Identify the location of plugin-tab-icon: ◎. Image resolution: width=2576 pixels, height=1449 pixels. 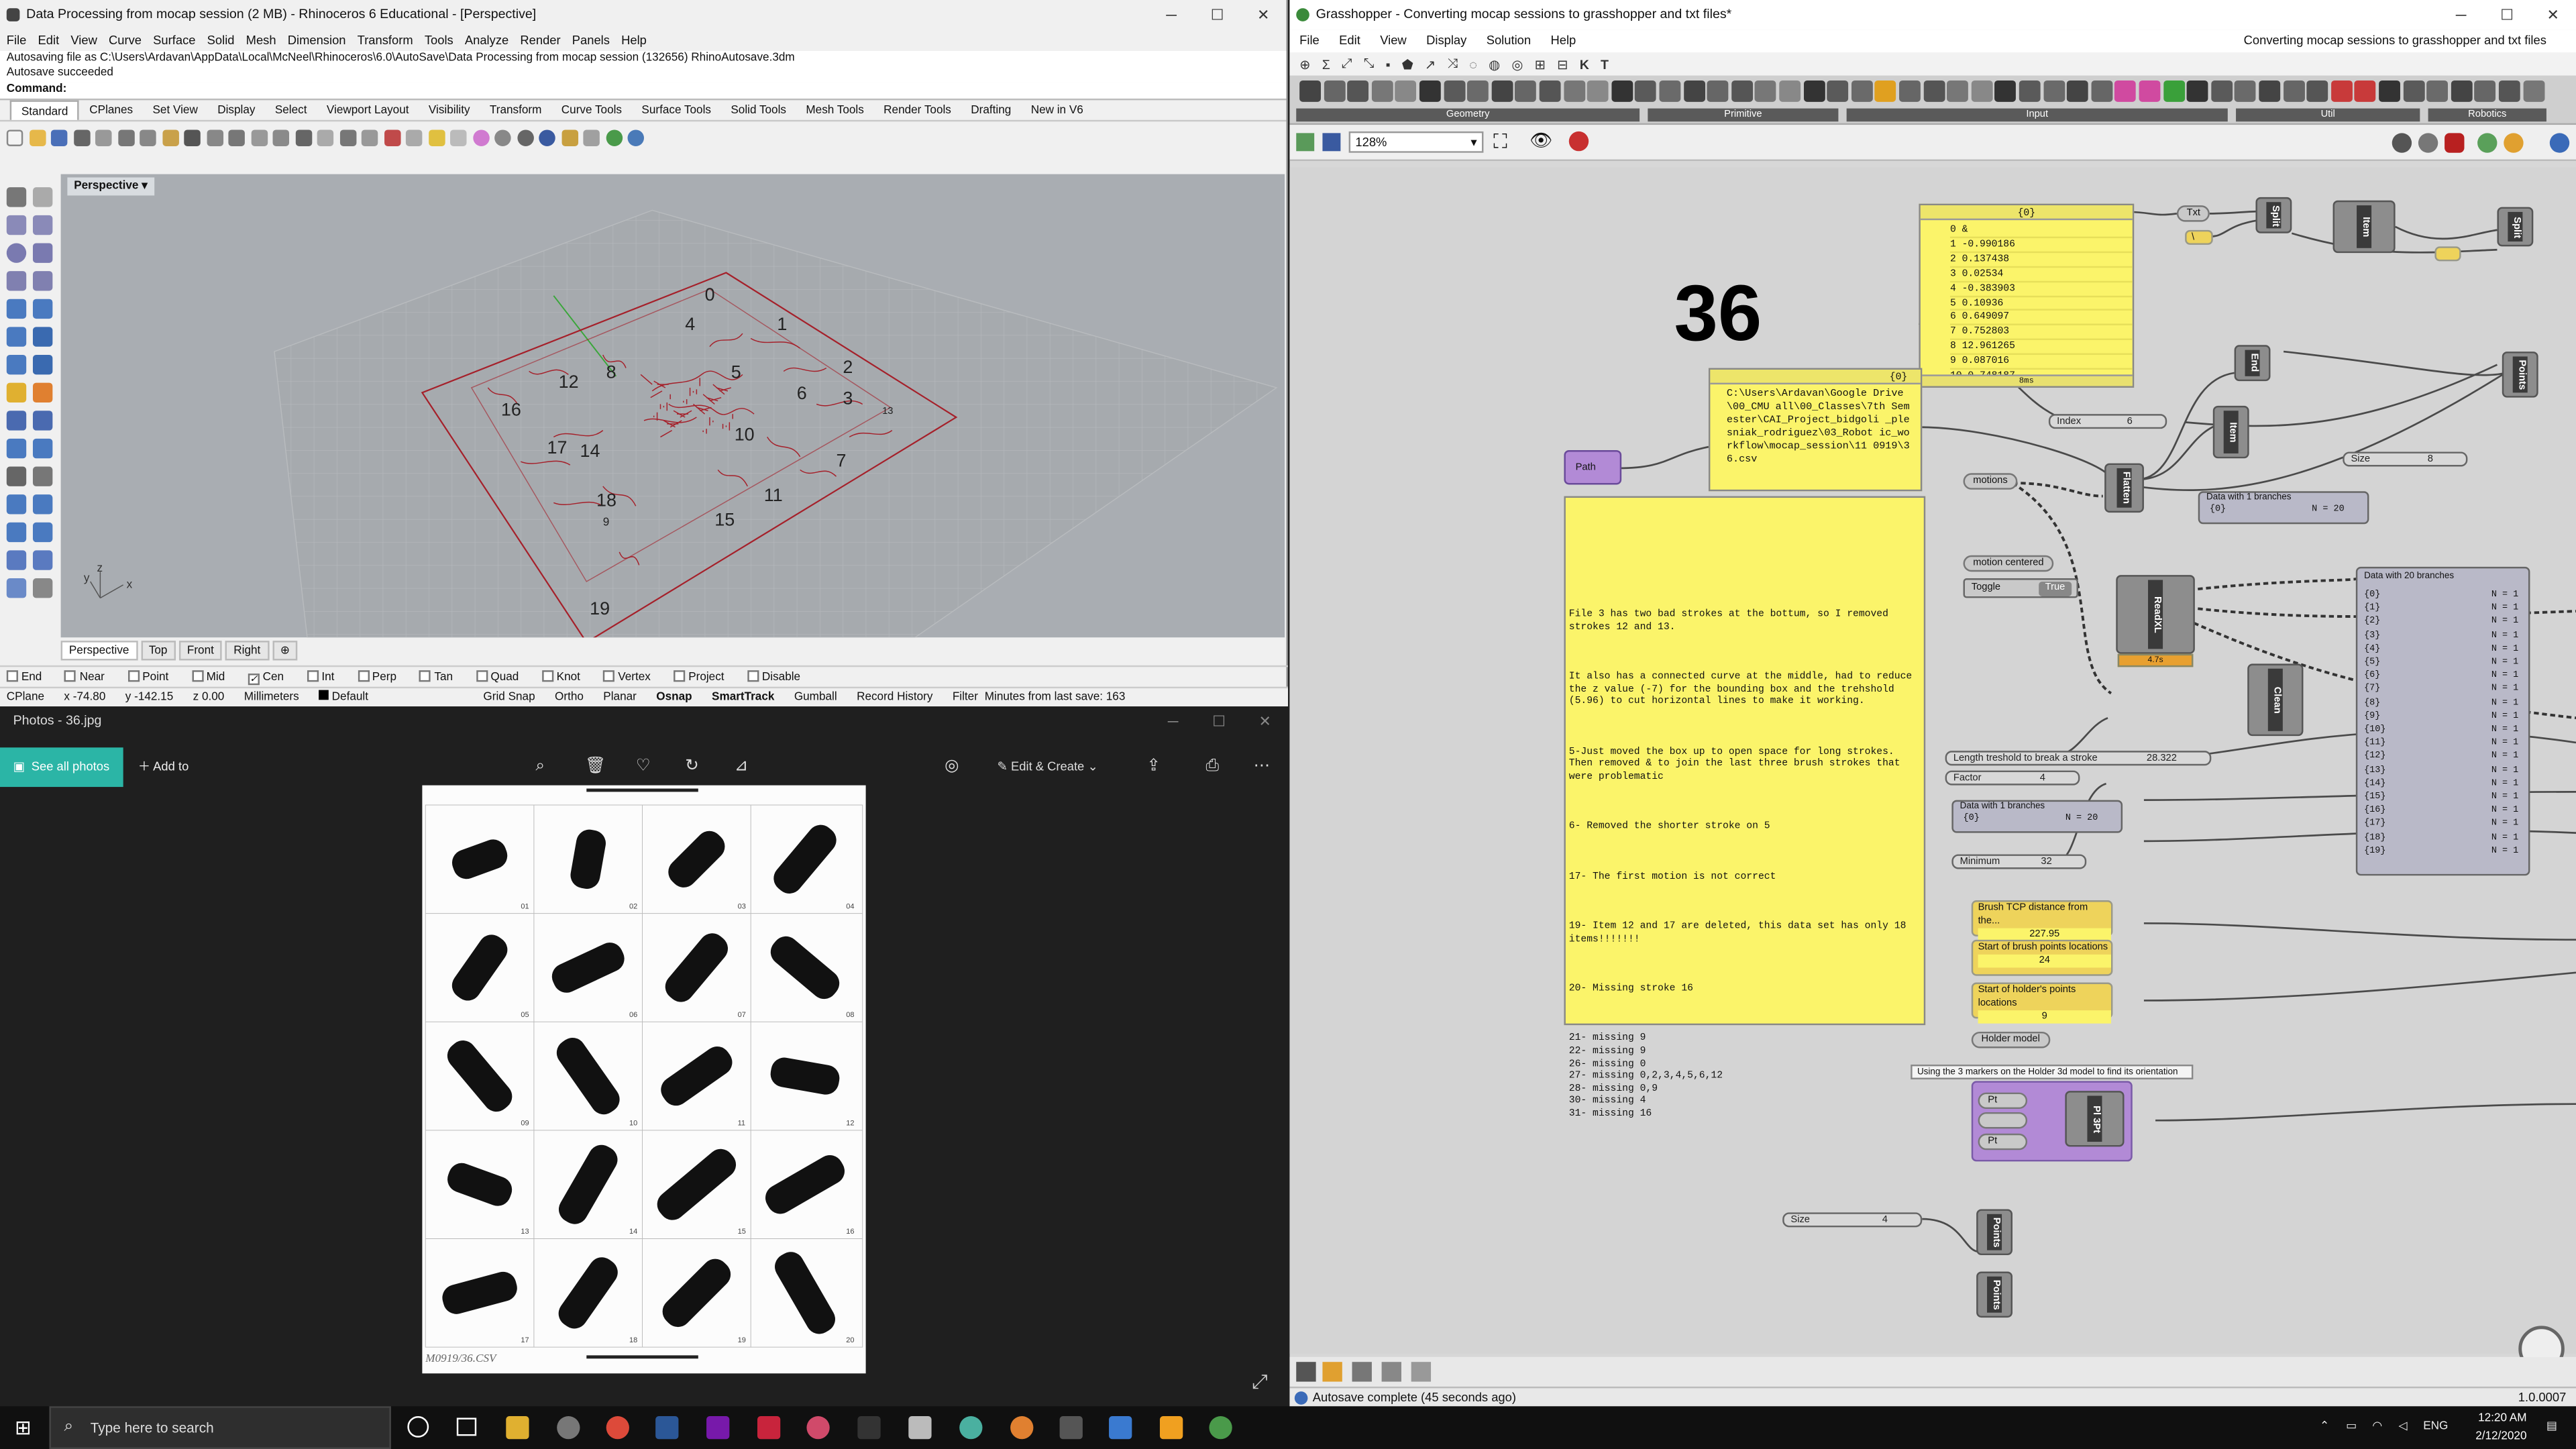
(1517, 63).